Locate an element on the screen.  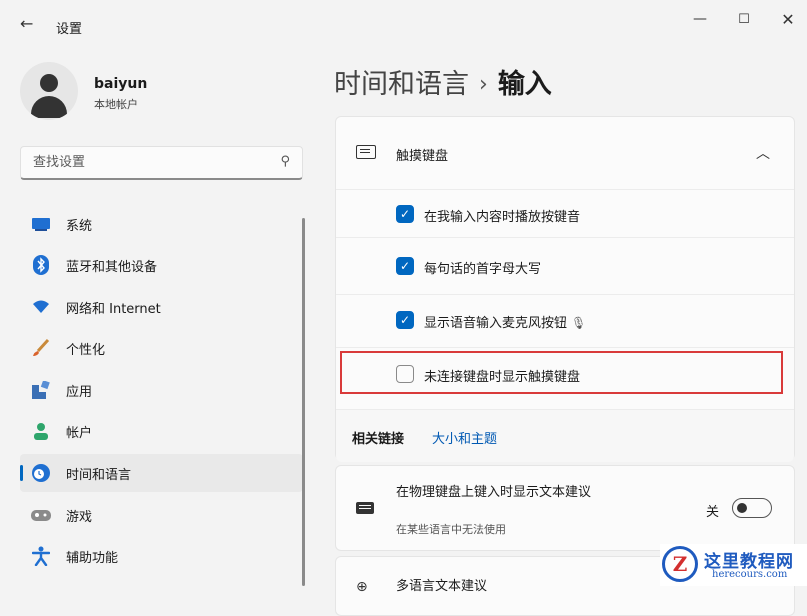
related-links-title: 相关链接 is located at coordinates (378, 439).